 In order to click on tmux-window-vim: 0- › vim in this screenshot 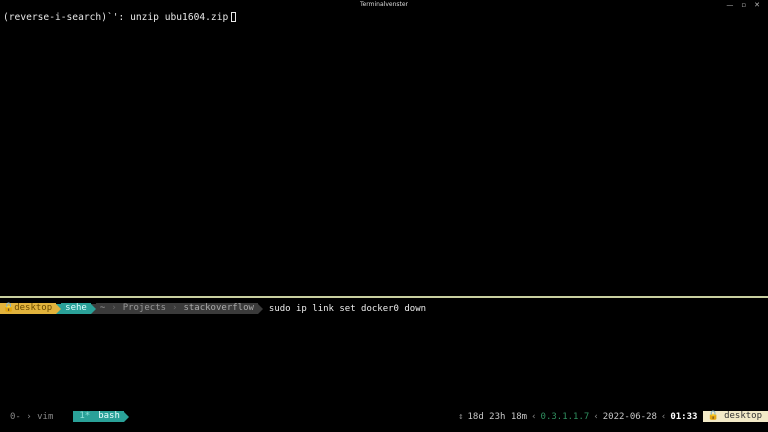, I will do `click(31, 417)`.